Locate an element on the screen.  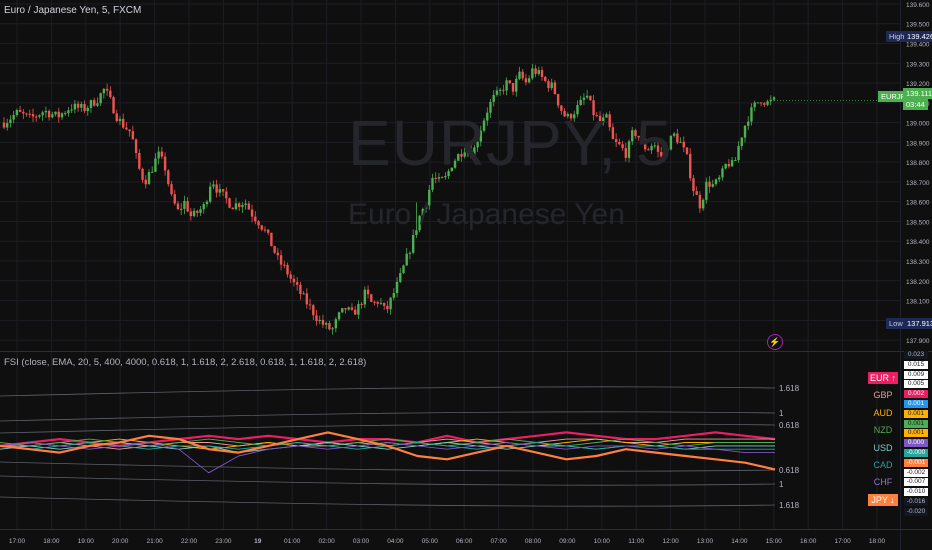
time-tick-label: 19:00 is located at coordinates (86, 541).